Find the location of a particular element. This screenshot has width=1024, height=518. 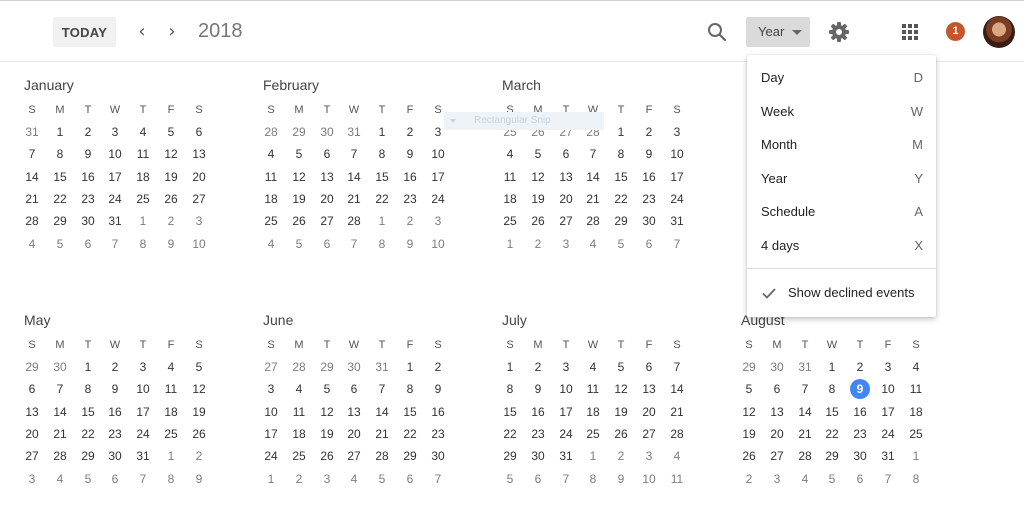

month-name: June is located at coordinates (278, 320).